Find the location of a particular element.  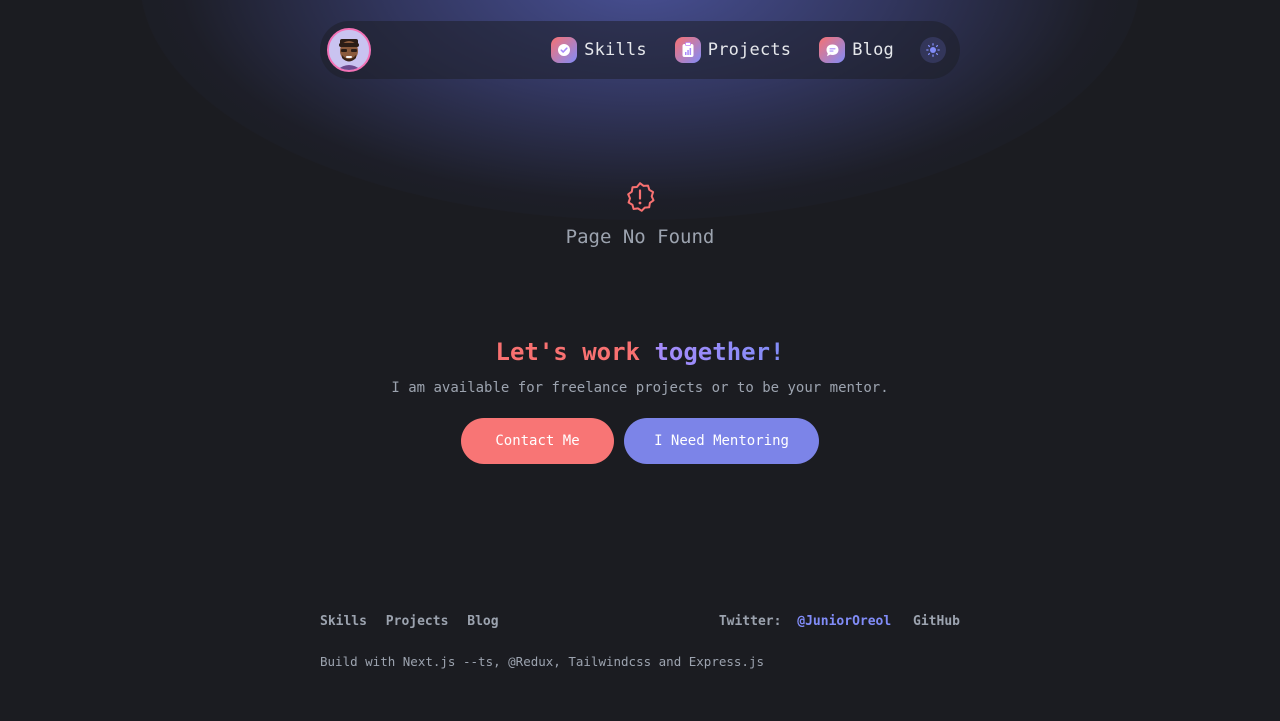

clipboard-chart-icon is located at coordinates (687, 50).